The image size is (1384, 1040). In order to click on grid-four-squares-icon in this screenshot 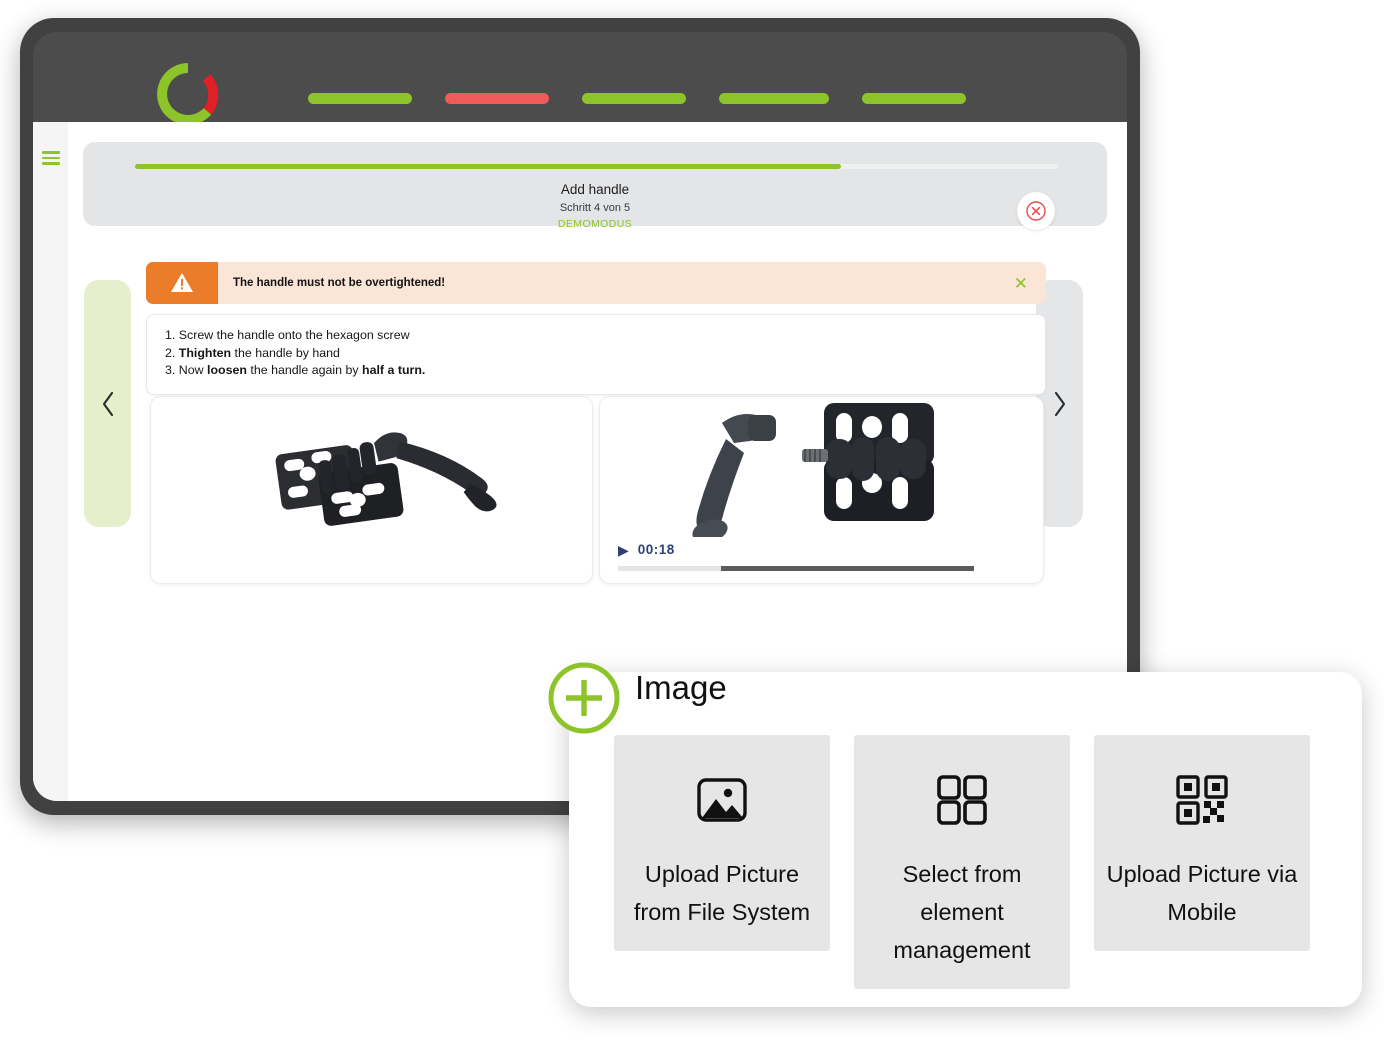, I will do `click(962, 800)`.